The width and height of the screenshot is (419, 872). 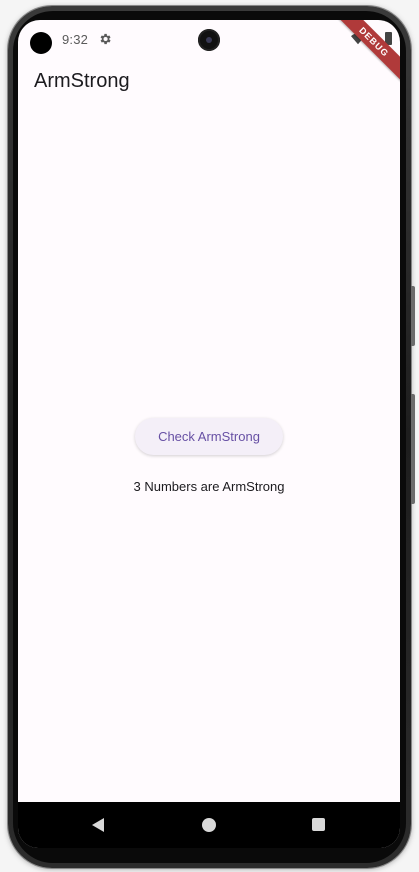 I want to click on recents-square-icon, so click(x=318, y=824).